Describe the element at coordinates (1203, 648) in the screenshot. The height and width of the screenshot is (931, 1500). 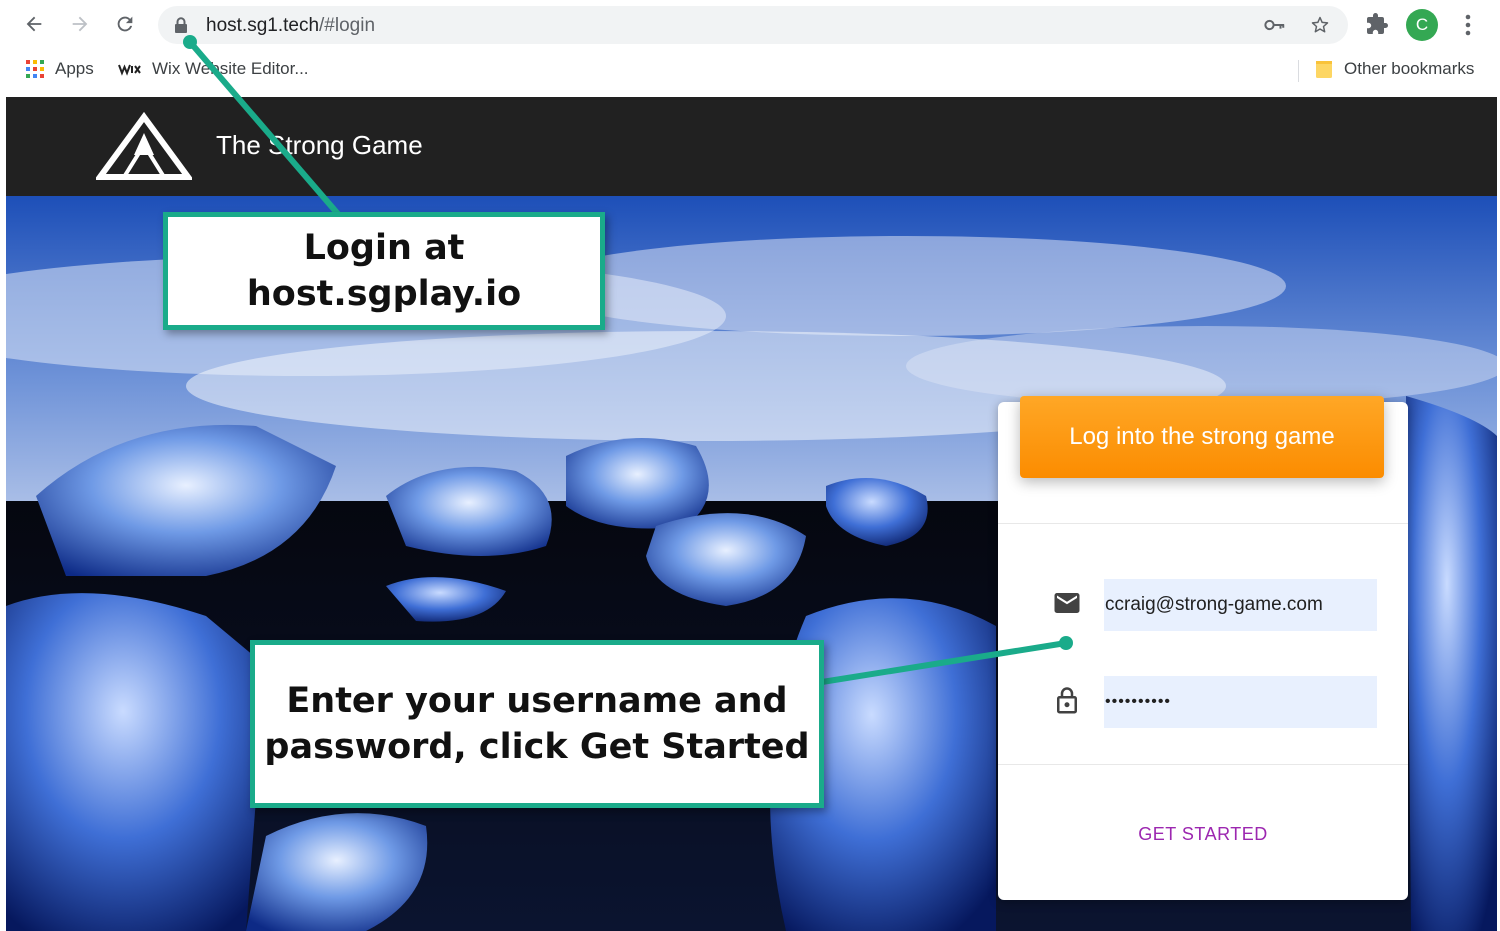
I see `login-card: Log into the strong game GET STARTED` at that location.